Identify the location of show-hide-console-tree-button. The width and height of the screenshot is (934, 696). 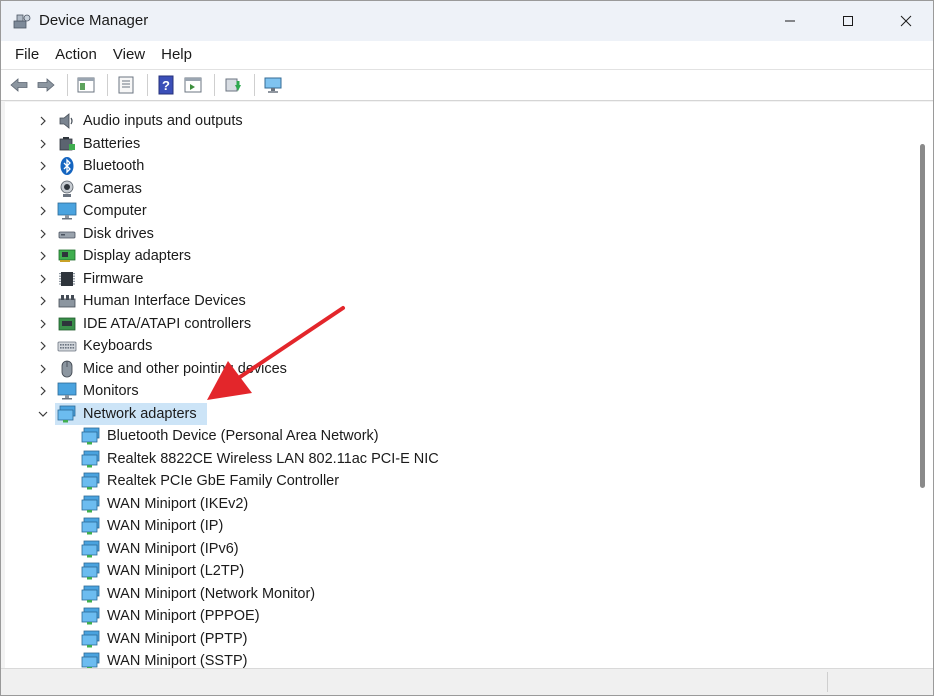
(86, 85).